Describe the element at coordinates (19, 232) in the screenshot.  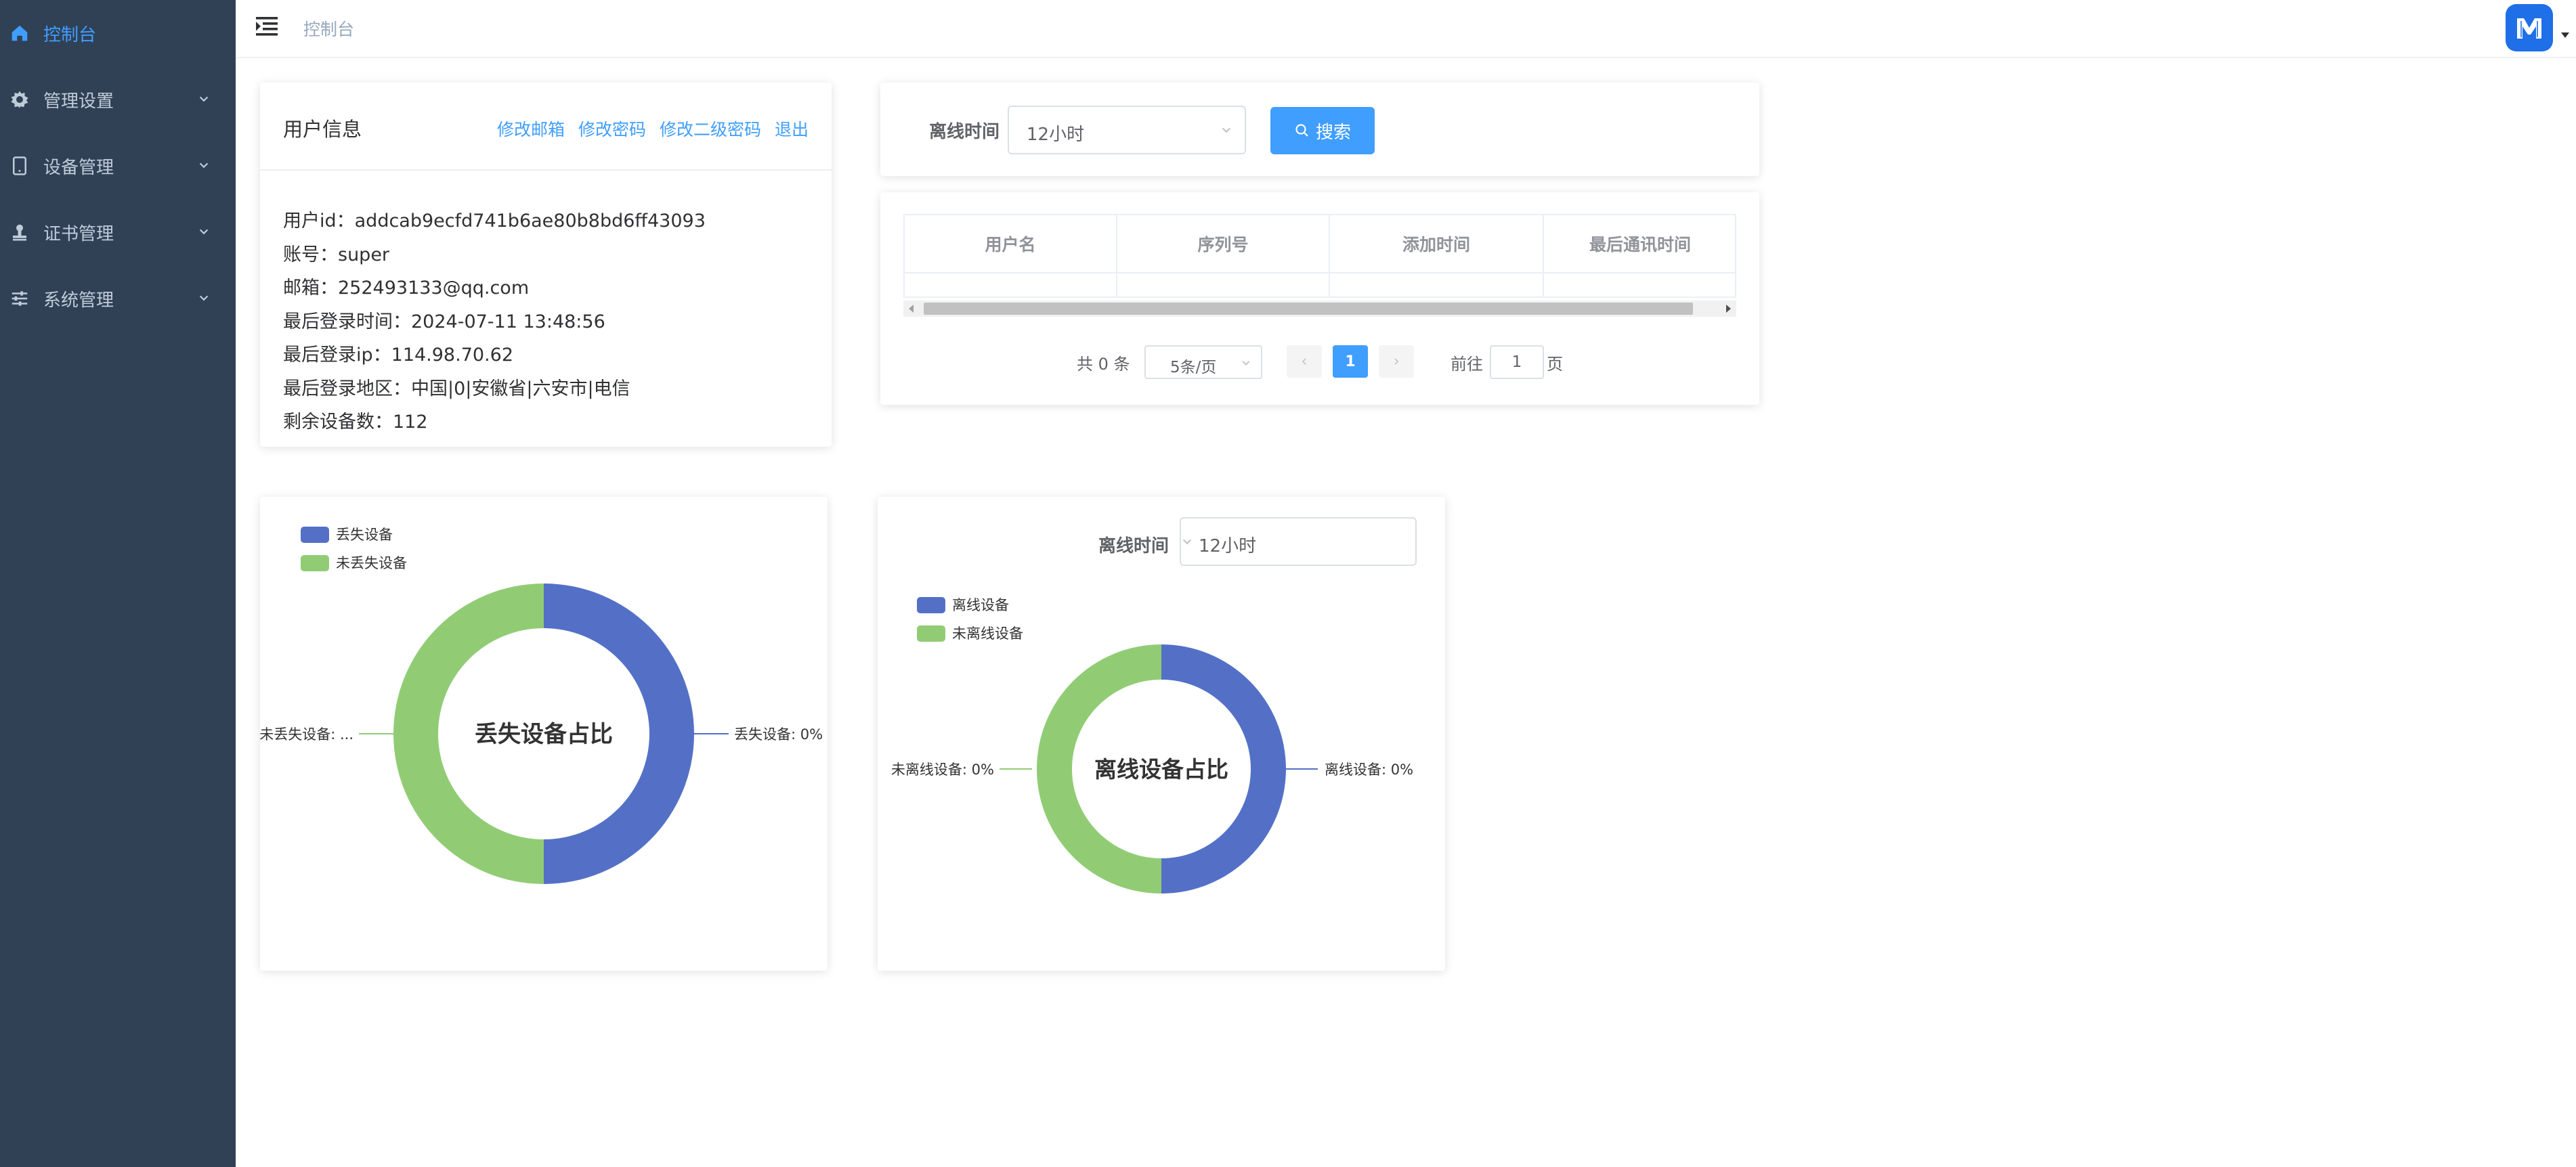
I see `stamp-icon` at that location.